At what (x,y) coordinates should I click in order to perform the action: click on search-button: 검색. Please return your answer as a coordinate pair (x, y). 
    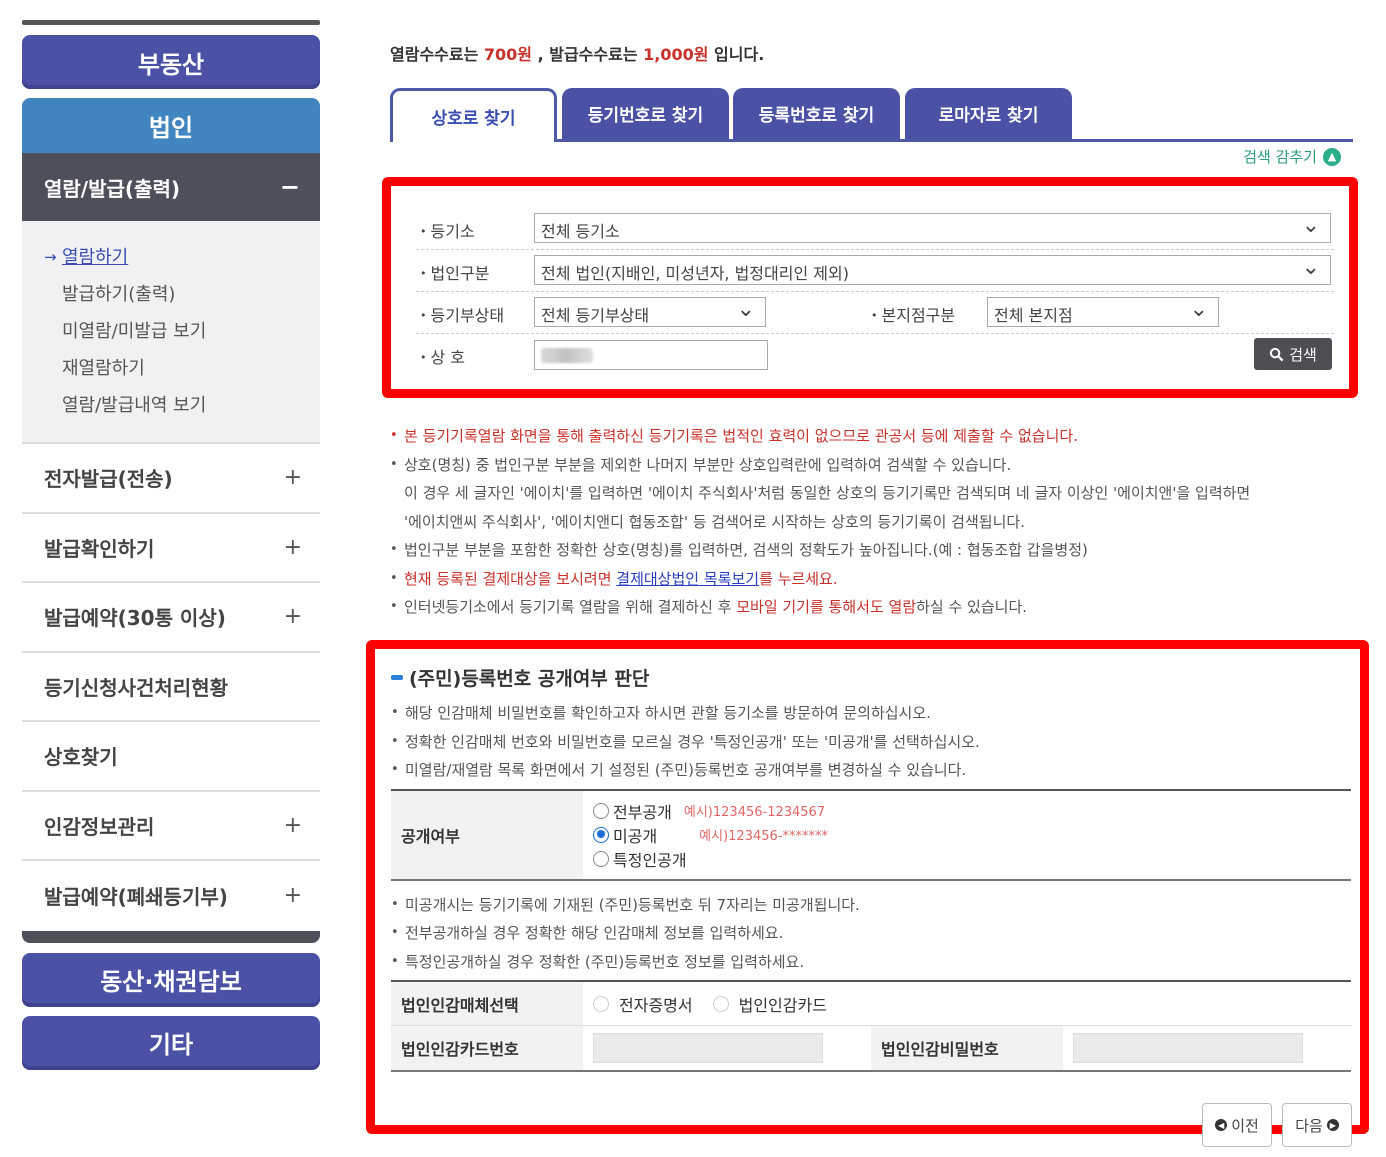
    Looking at the image, I should click on (1293, 354).